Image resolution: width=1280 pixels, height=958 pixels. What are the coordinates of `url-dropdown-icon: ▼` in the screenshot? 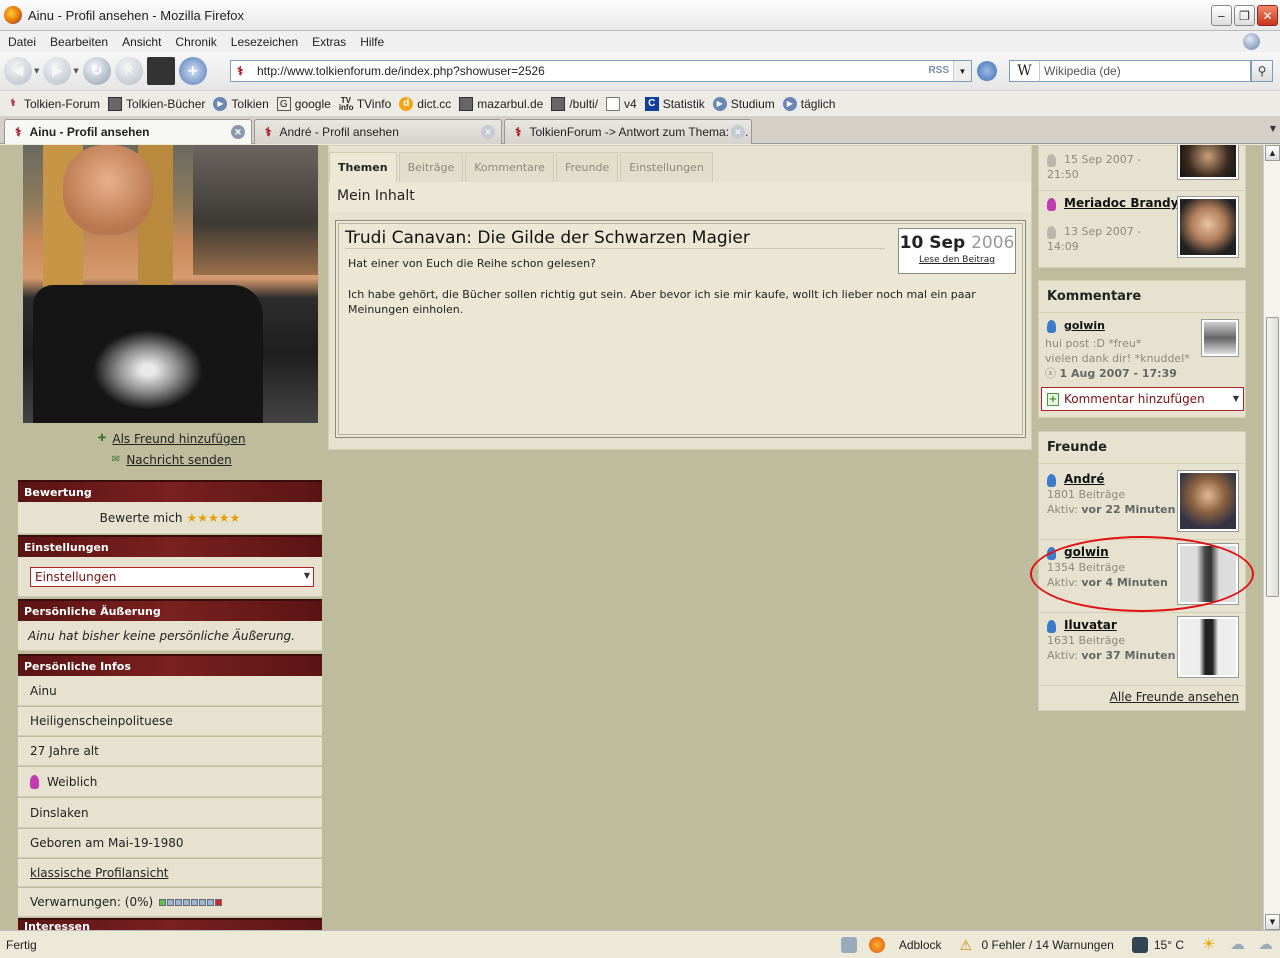 It's located at (962, 71).